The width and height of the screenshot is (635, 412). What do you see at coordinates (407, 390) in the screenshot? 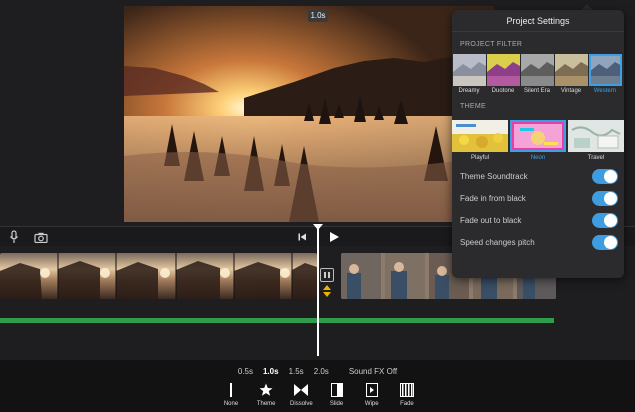
I see `fade-icon` at bounding box center [407, 390].